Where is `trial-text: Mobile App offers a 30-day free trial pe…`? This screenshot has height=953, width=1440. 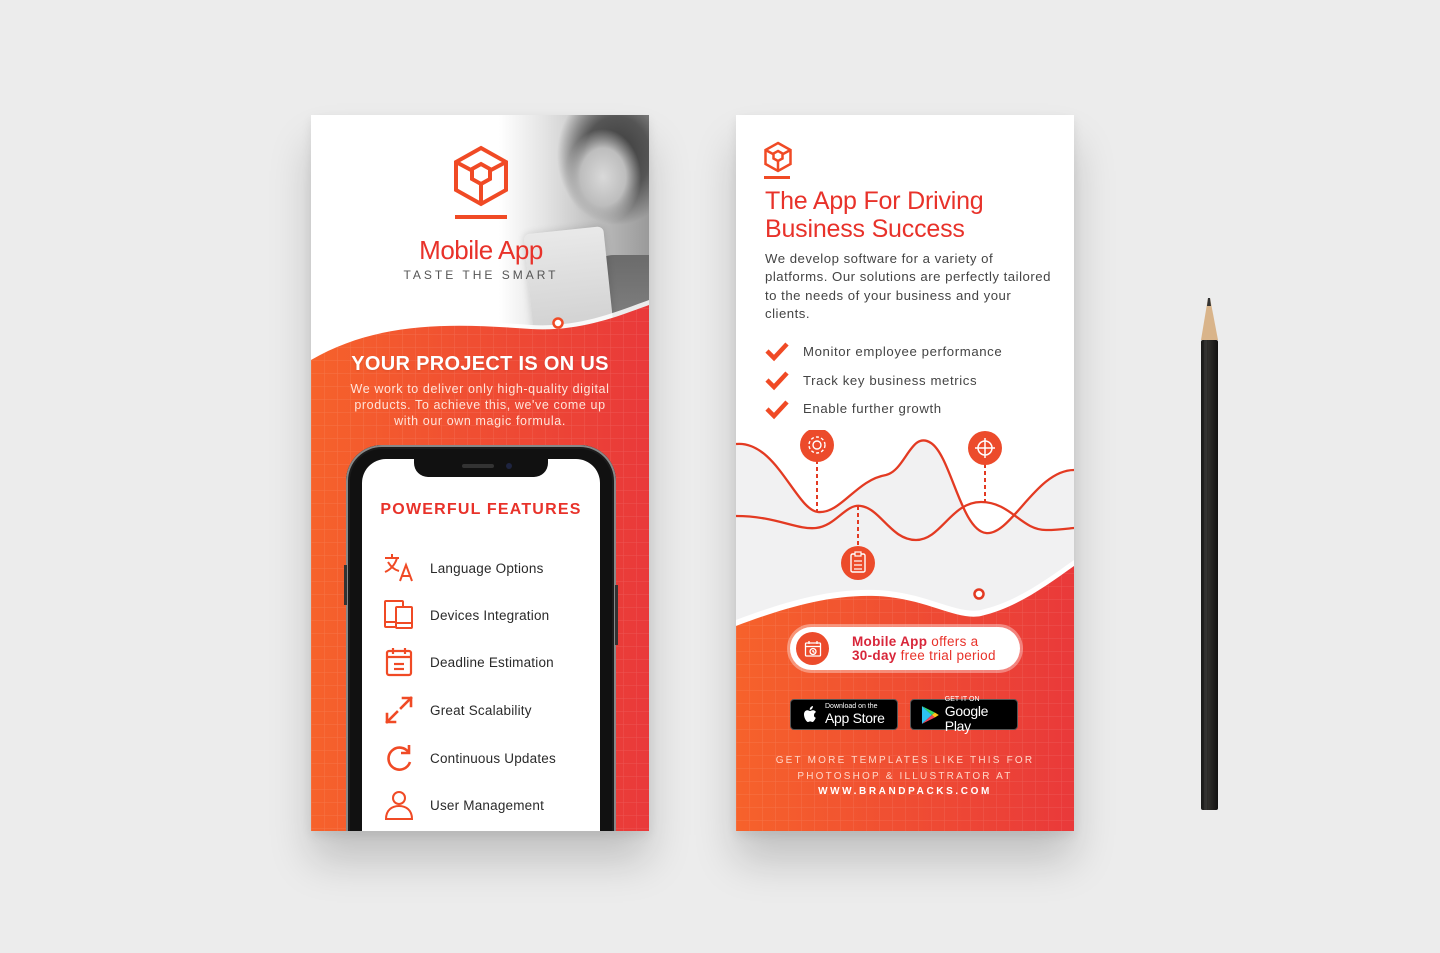
trial-text: Mobile App offers a 30-day free trial pe… is located at coordinates (924, 648).